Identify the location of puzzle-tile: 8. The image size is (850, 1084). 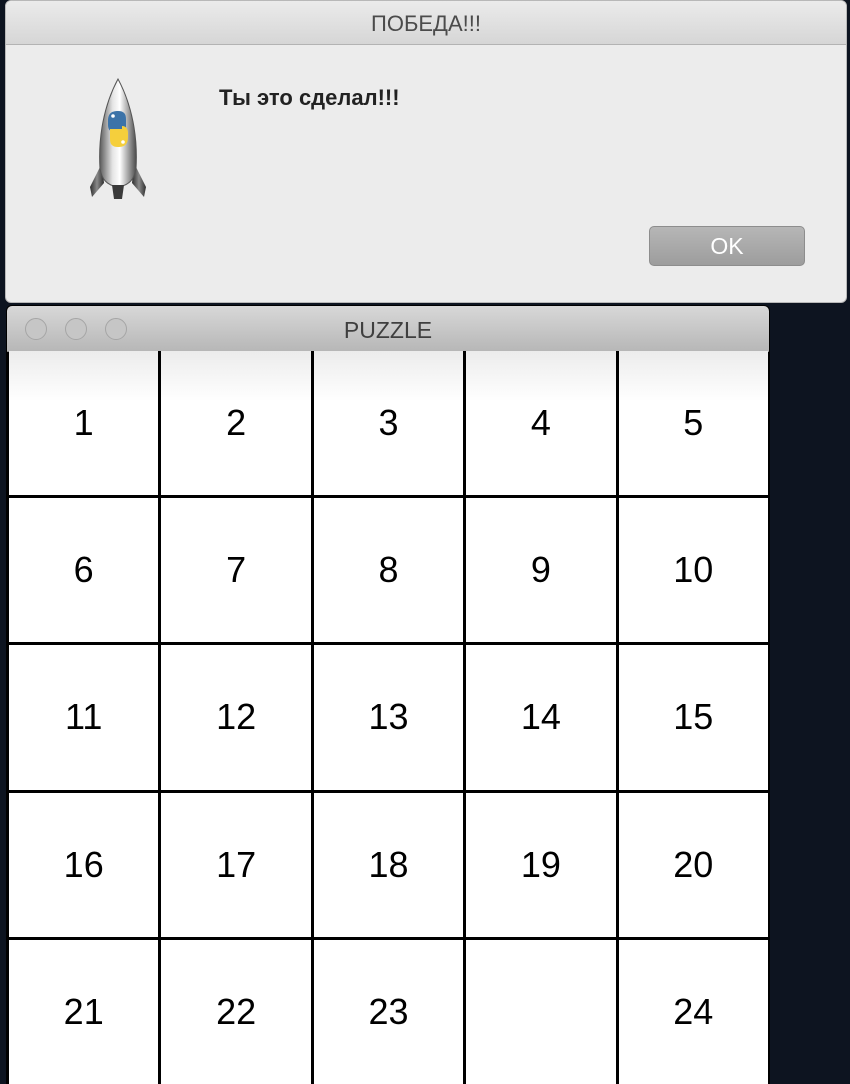
(388, 570).